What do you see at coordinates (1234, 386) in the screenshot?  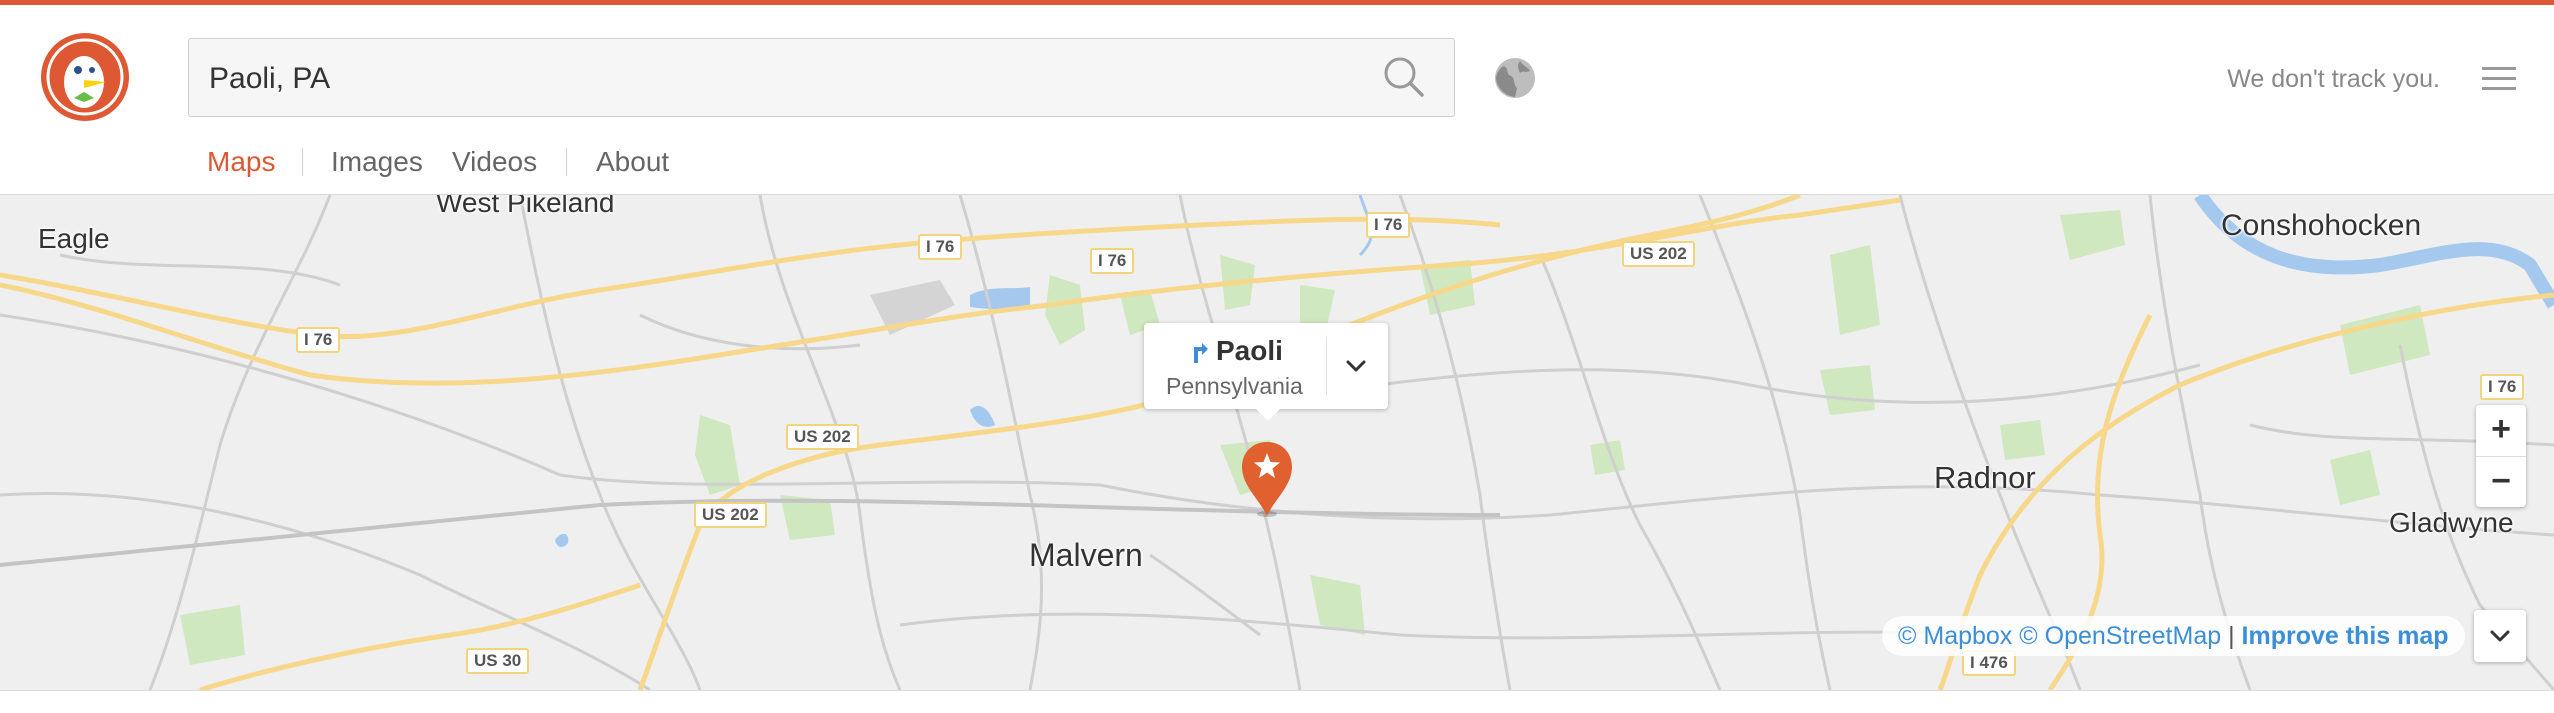 I see `popup-subtitle: Pennsylvania` at bounding box center [1234, 386].